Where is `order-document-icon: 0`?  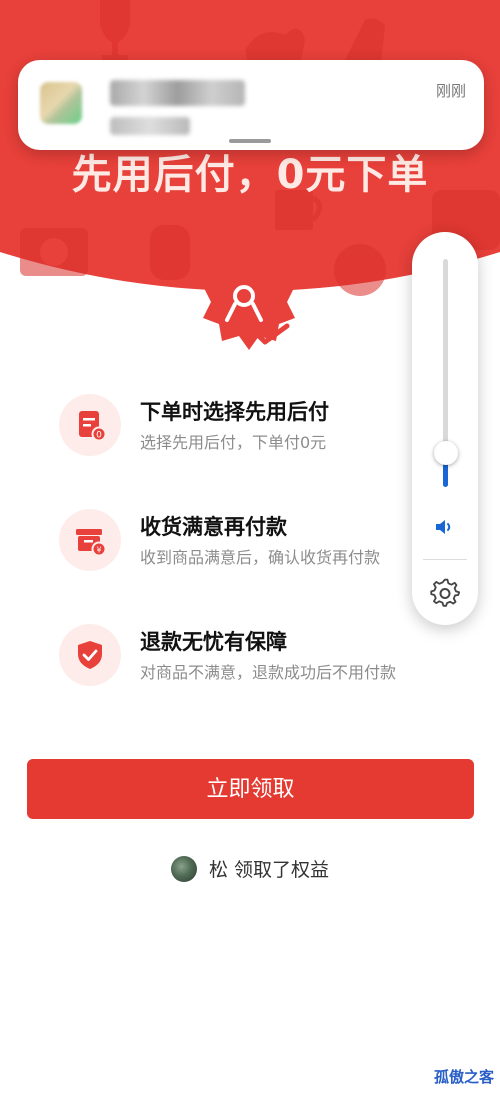 order-document-icon: 0 is located at coordinates (90, 425).